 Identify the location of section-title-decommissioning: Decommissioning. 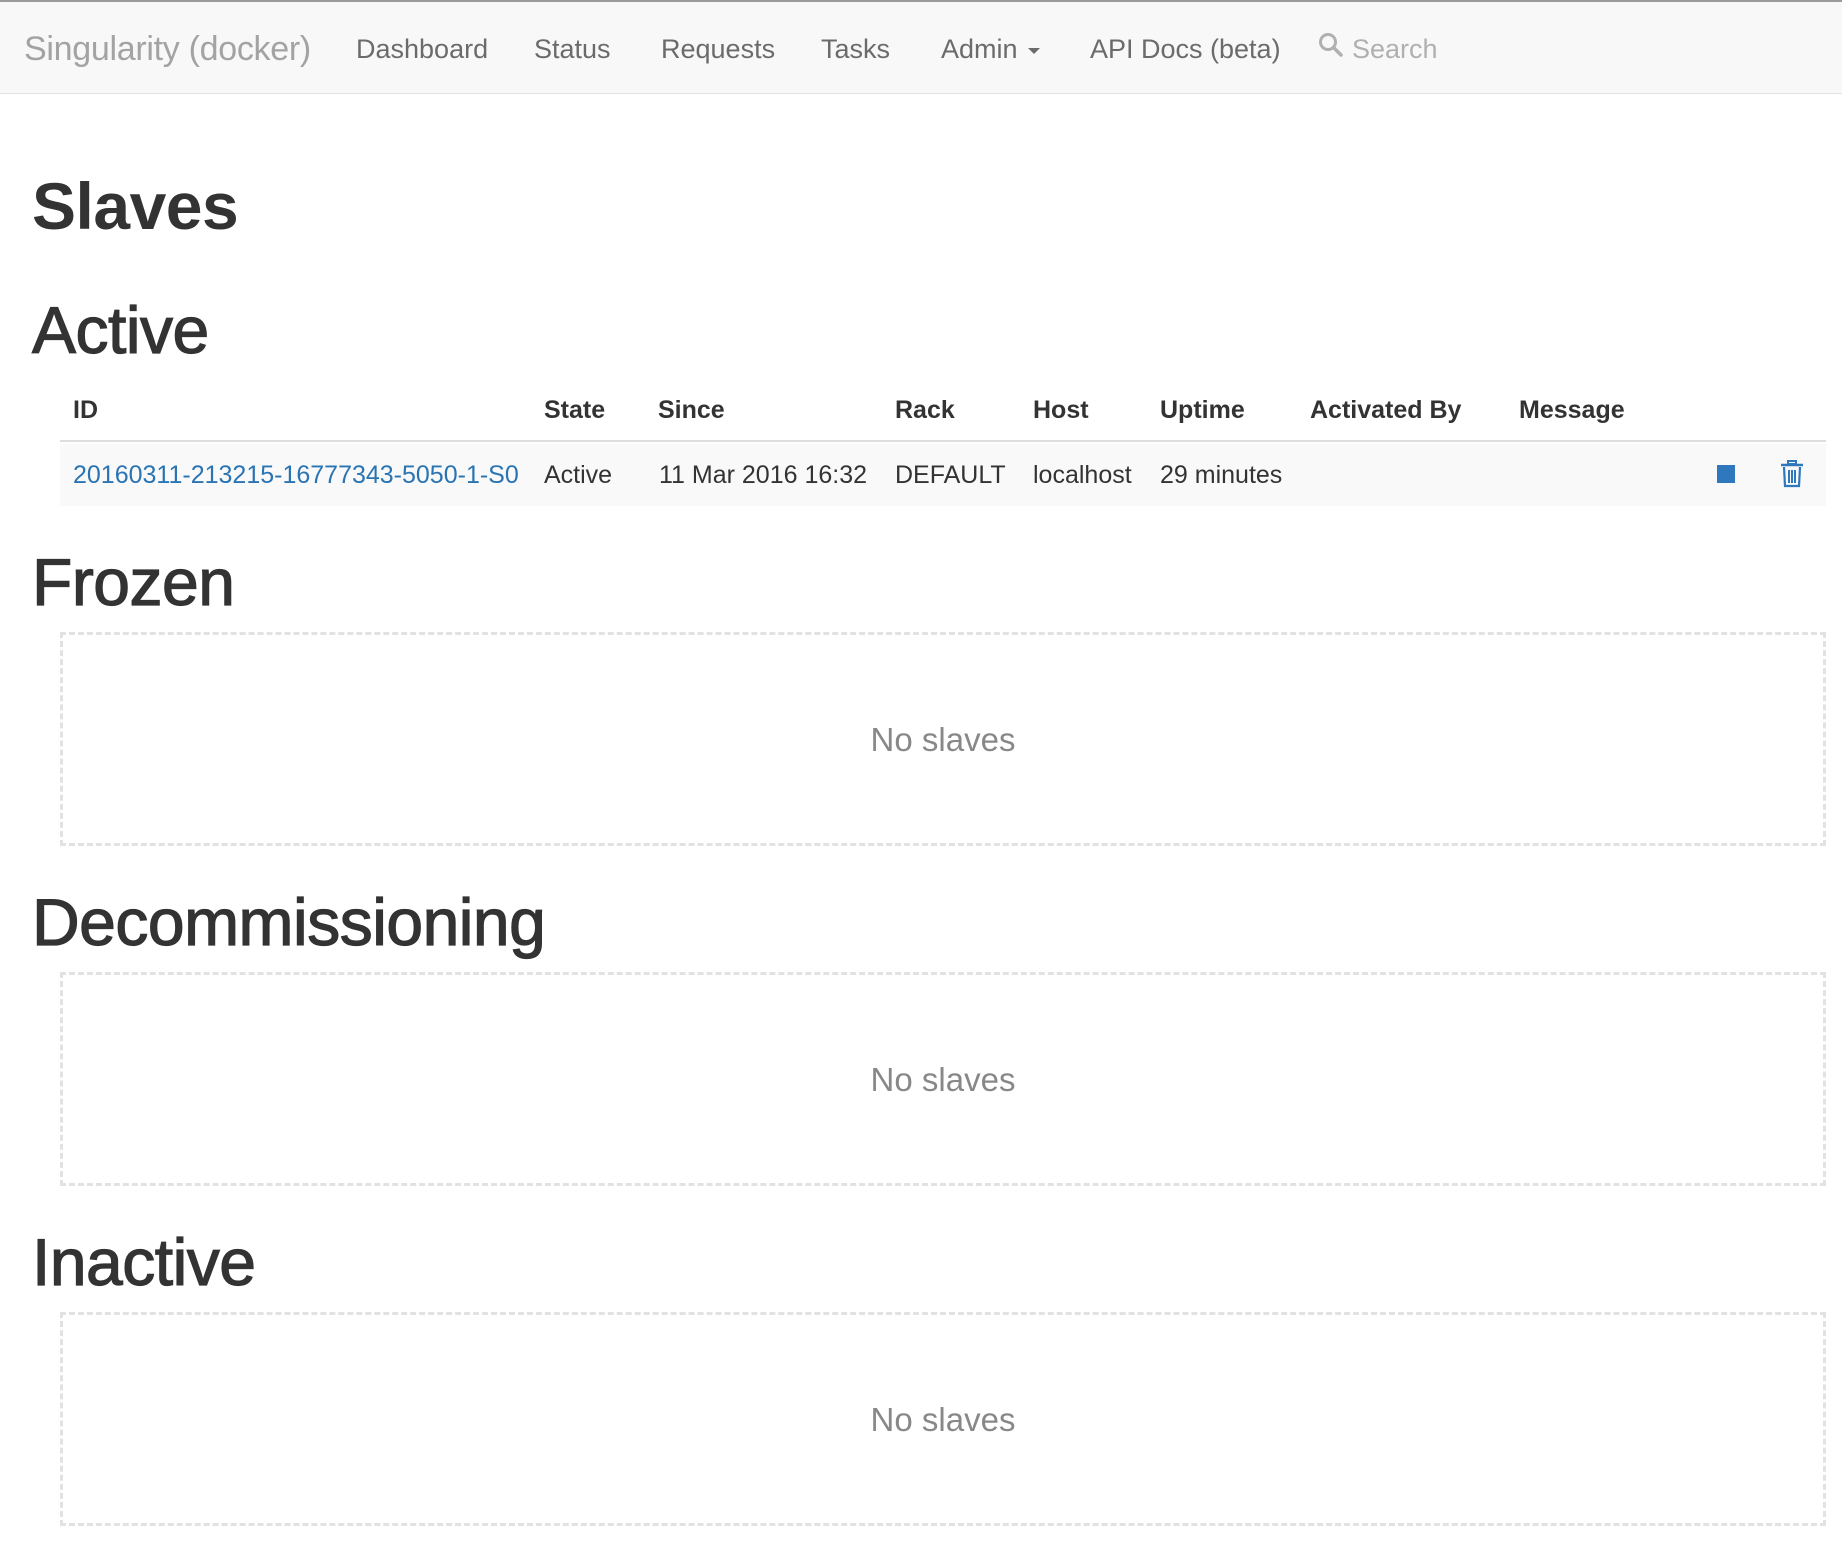
(288, 921).